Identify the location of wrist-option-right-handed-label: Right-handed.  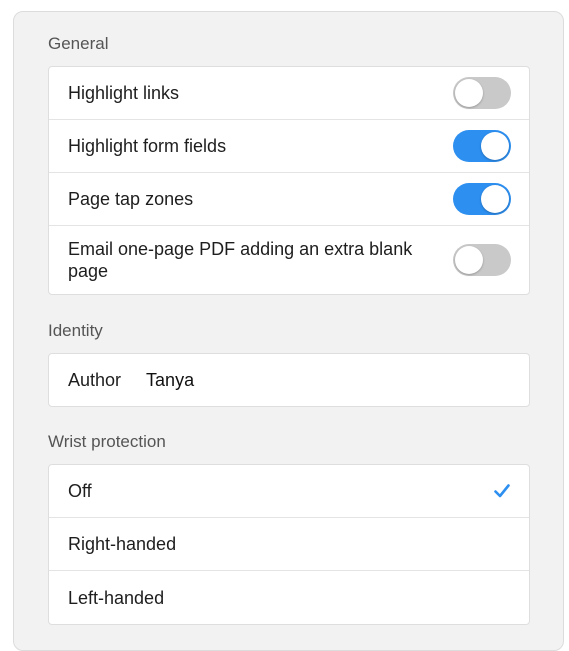
(122, 544).